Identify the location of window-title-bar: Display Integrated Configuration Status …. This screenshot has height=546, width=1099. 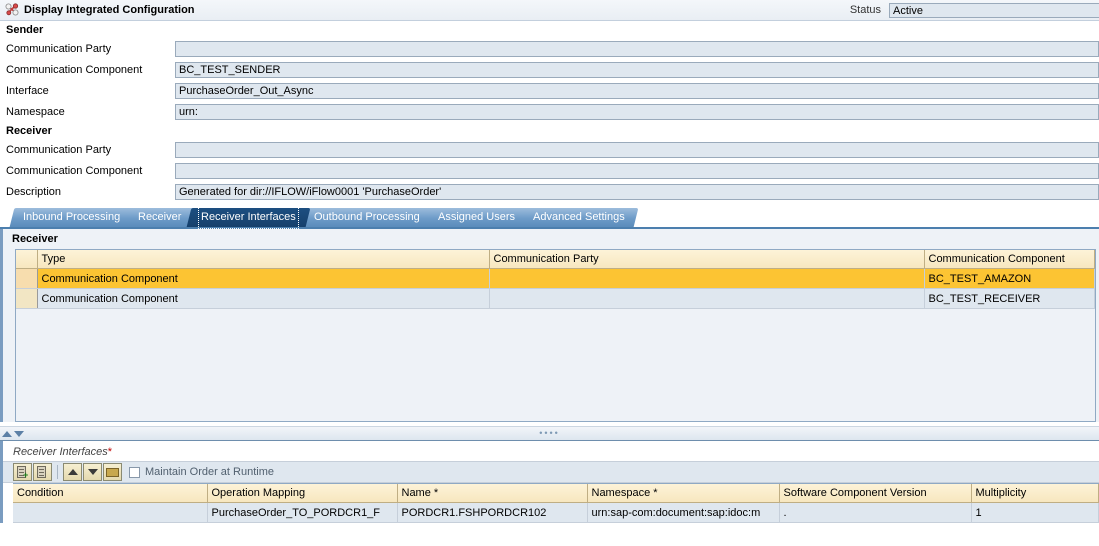
(549, 10).